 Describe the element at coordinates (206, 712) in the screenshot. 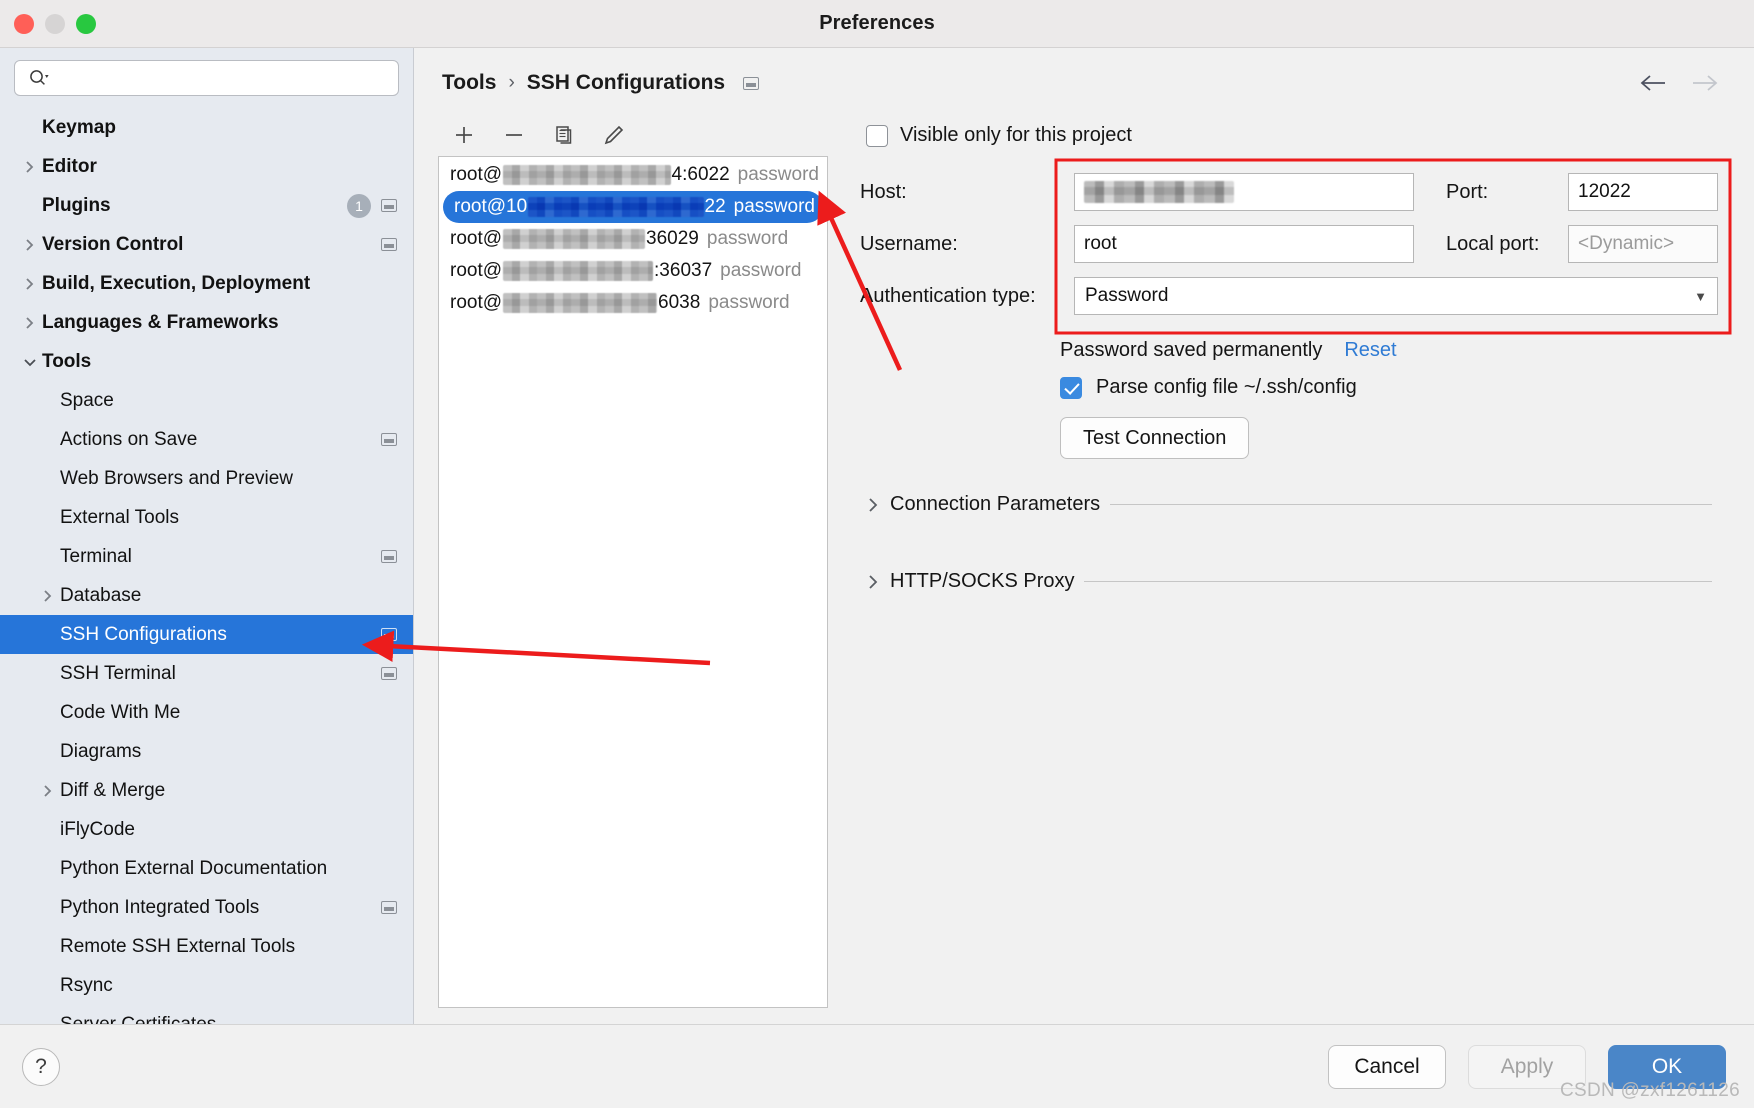

I see `sidebar-item-code-with-me: Code With Me` at that location.